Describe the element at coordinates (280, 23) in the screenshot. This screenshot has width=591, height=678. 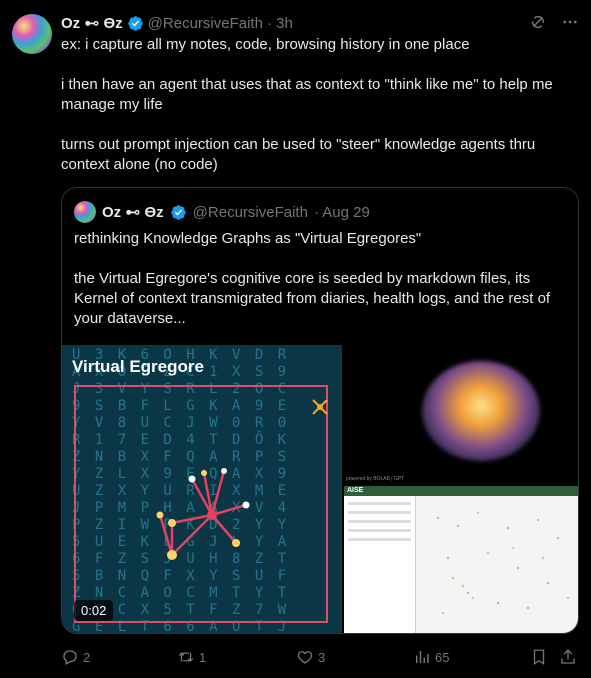
I see `tweet-time: · 3h` at that location.